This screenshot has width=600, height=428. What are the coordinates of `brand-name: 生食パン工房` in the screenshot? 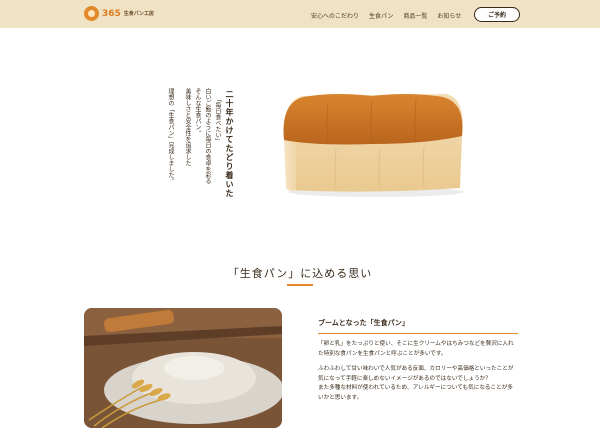 It's located at (139, 14).